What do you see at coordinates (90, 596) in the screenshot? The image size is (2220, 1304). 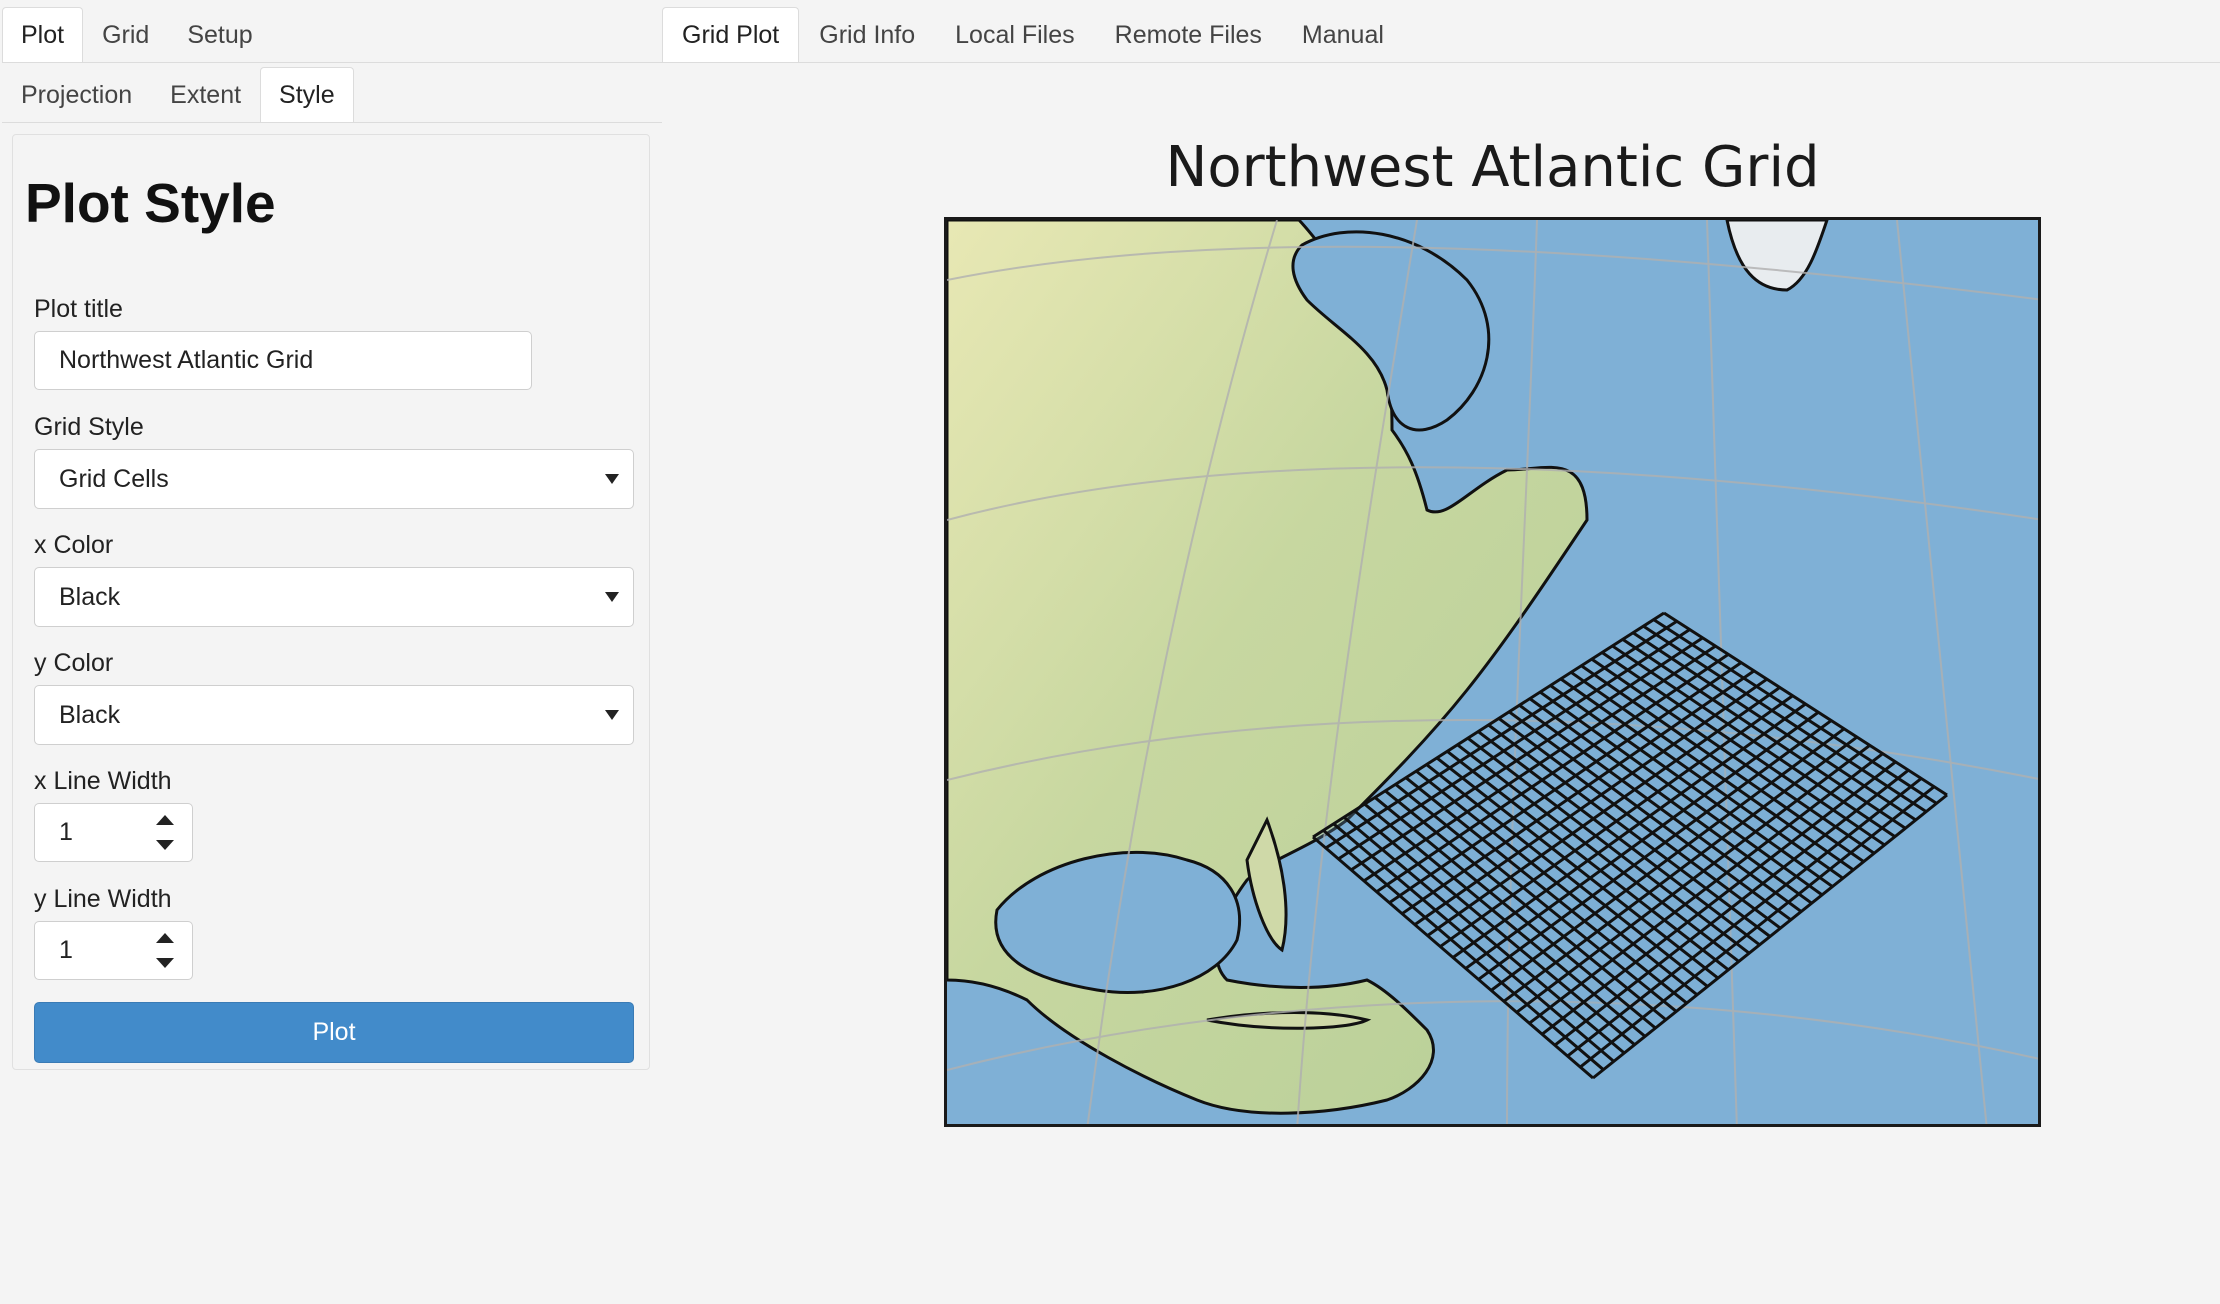 I see `x-color-value: Black` at bounding box center [90, 596].